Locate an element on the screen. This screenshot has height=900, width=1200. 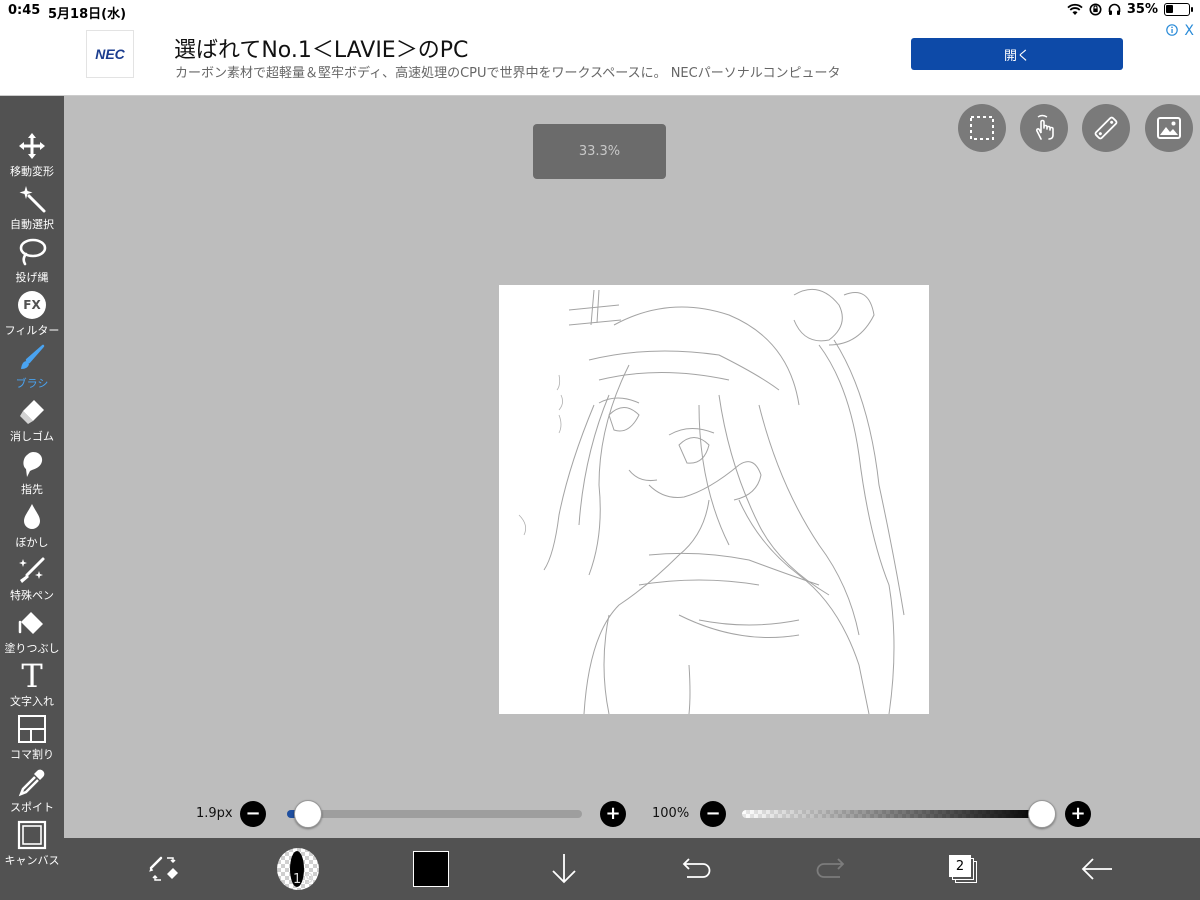
status-time: 0:45 is located at coordinates (24, 10).